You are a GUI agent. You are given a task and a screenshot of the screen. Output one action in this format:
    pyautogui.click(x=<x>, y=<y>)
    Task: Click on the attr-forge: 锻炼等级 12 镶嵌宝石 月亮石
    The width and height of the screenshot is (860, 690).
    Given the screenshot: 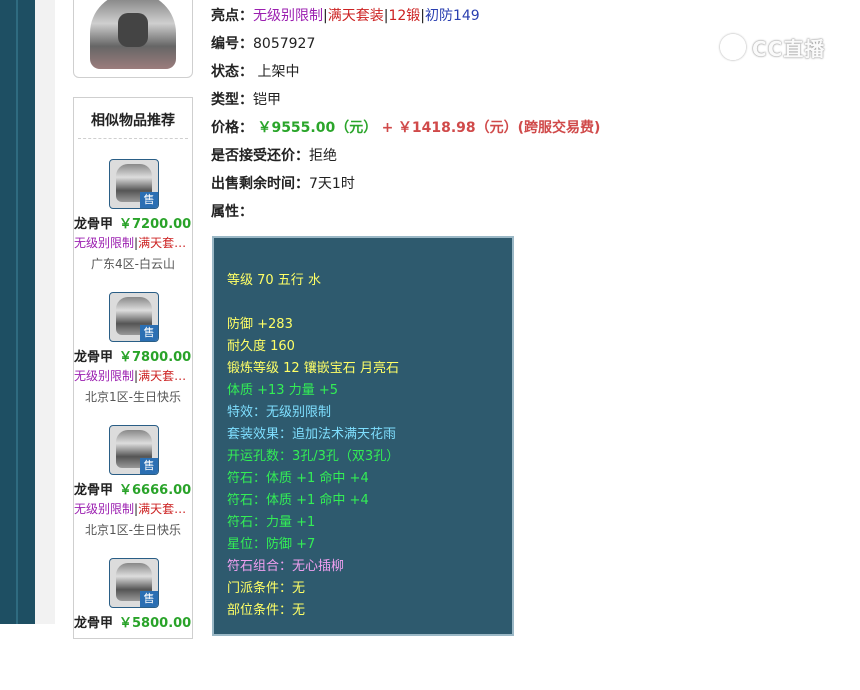 What is the action you would take?
    pyautogui.click(x=313, y=368)
    